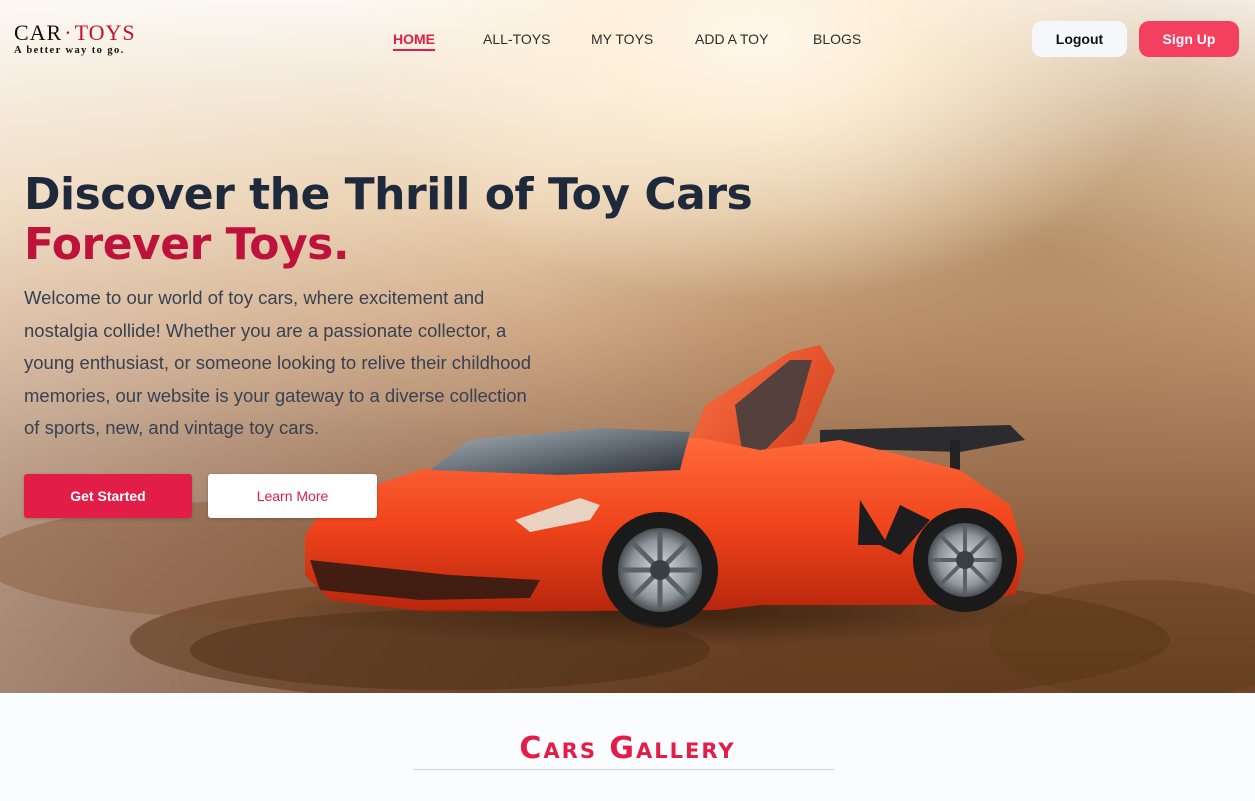  I want to click on gallery-title: Cars Gallery, so click(627, 748).